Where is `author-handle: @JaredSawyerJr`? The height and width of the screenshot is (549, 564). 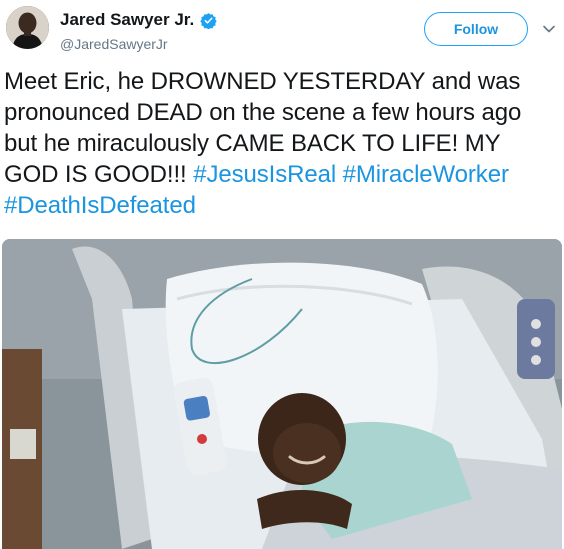 author-handle: @JaredSawyerJr is located at coordinates (114, 44).